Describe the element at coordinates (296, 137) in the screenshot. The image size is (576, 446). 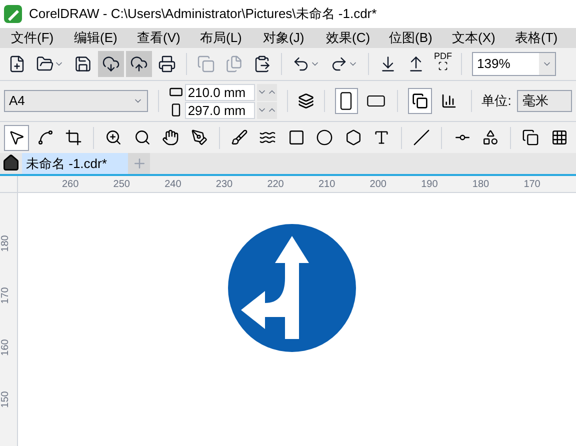
I see `rectangle-icon` at that location.